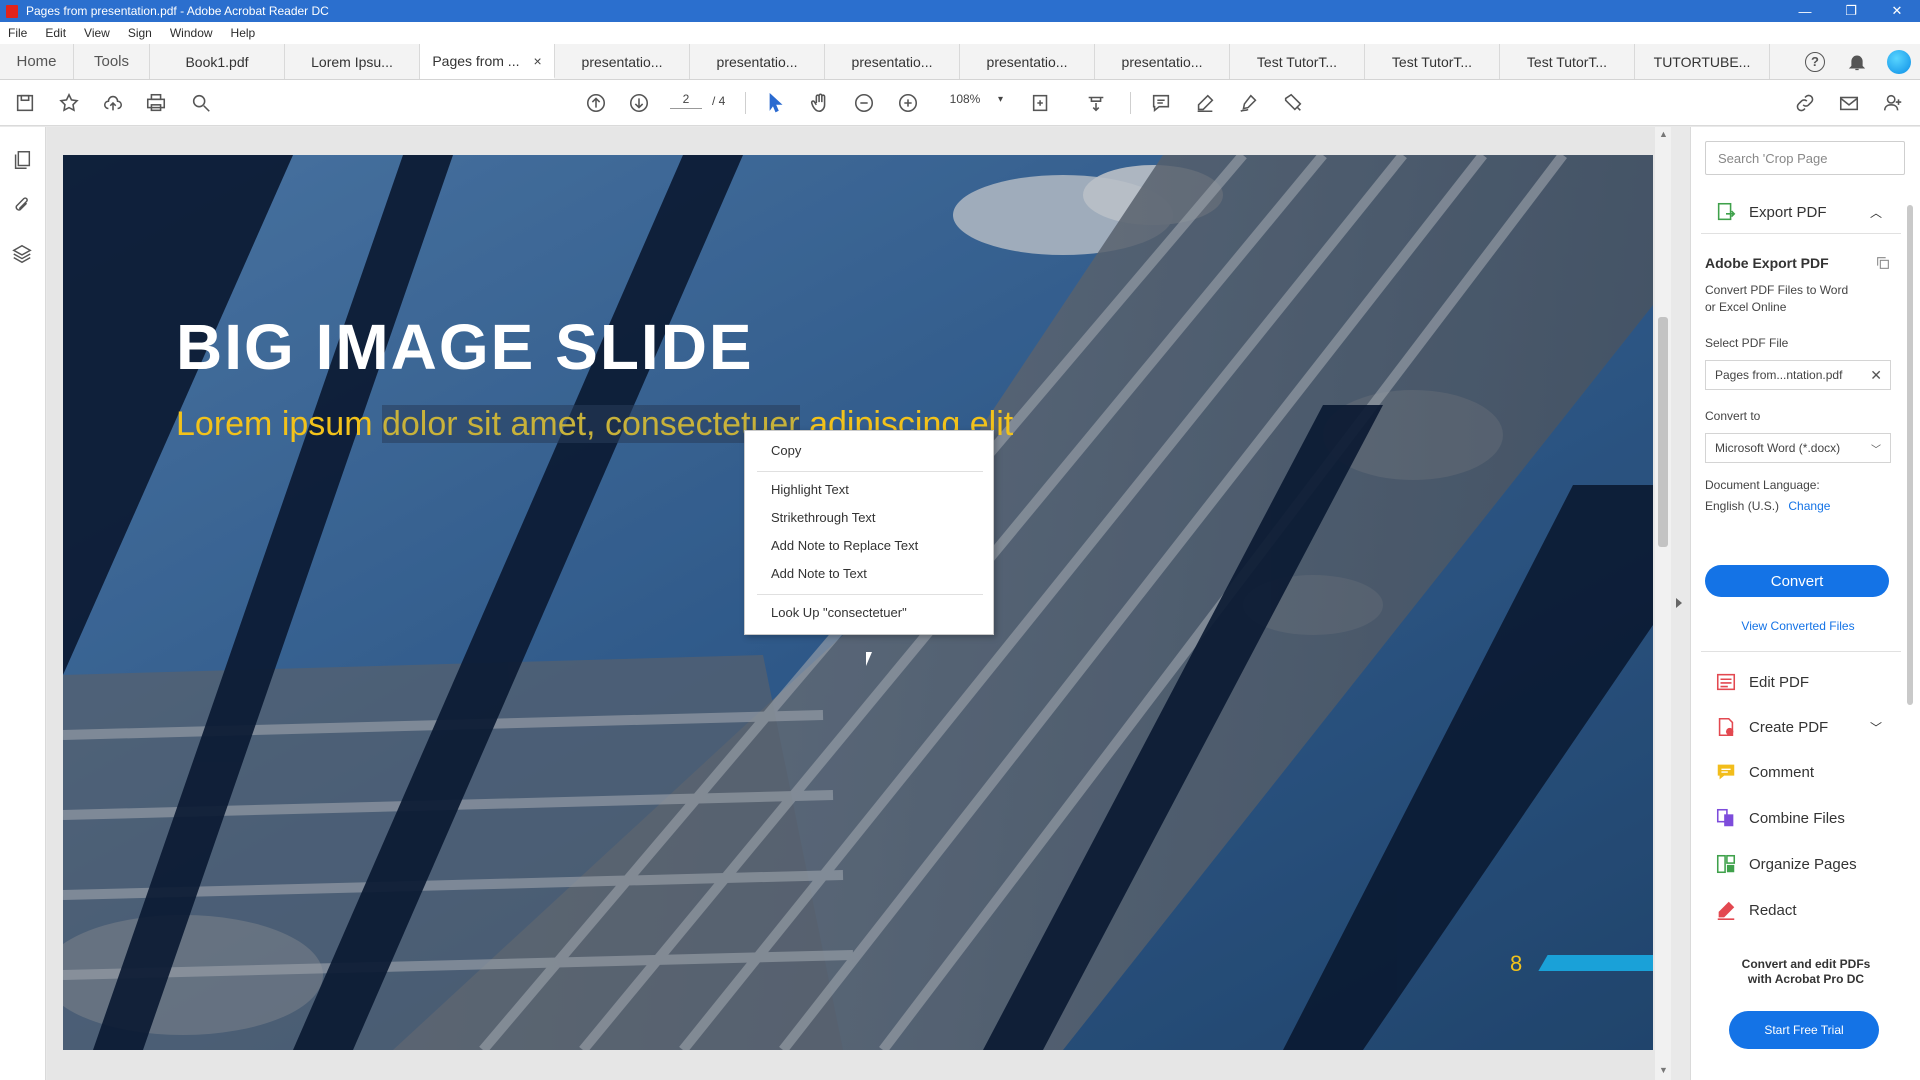 The height and width of the screenshot is (1080, 1920). What do you see at coordinates (1205, 103) in the screenshot?
I see `highlight-button` at bounding box center [1205, 103].